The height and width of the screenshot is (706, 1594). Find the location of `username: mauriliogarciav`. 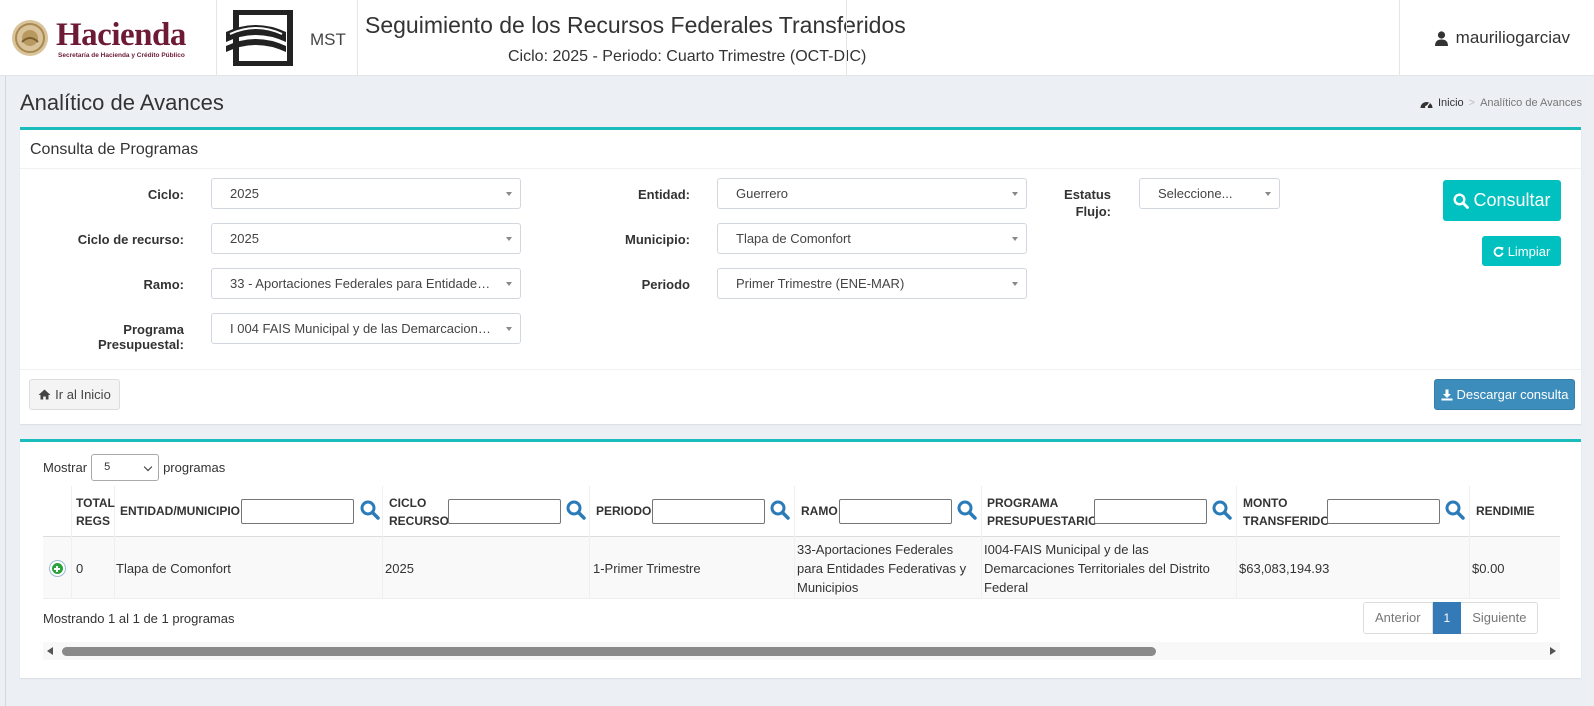

username: mauriliogarciav is located at coordinates (1512, 37).